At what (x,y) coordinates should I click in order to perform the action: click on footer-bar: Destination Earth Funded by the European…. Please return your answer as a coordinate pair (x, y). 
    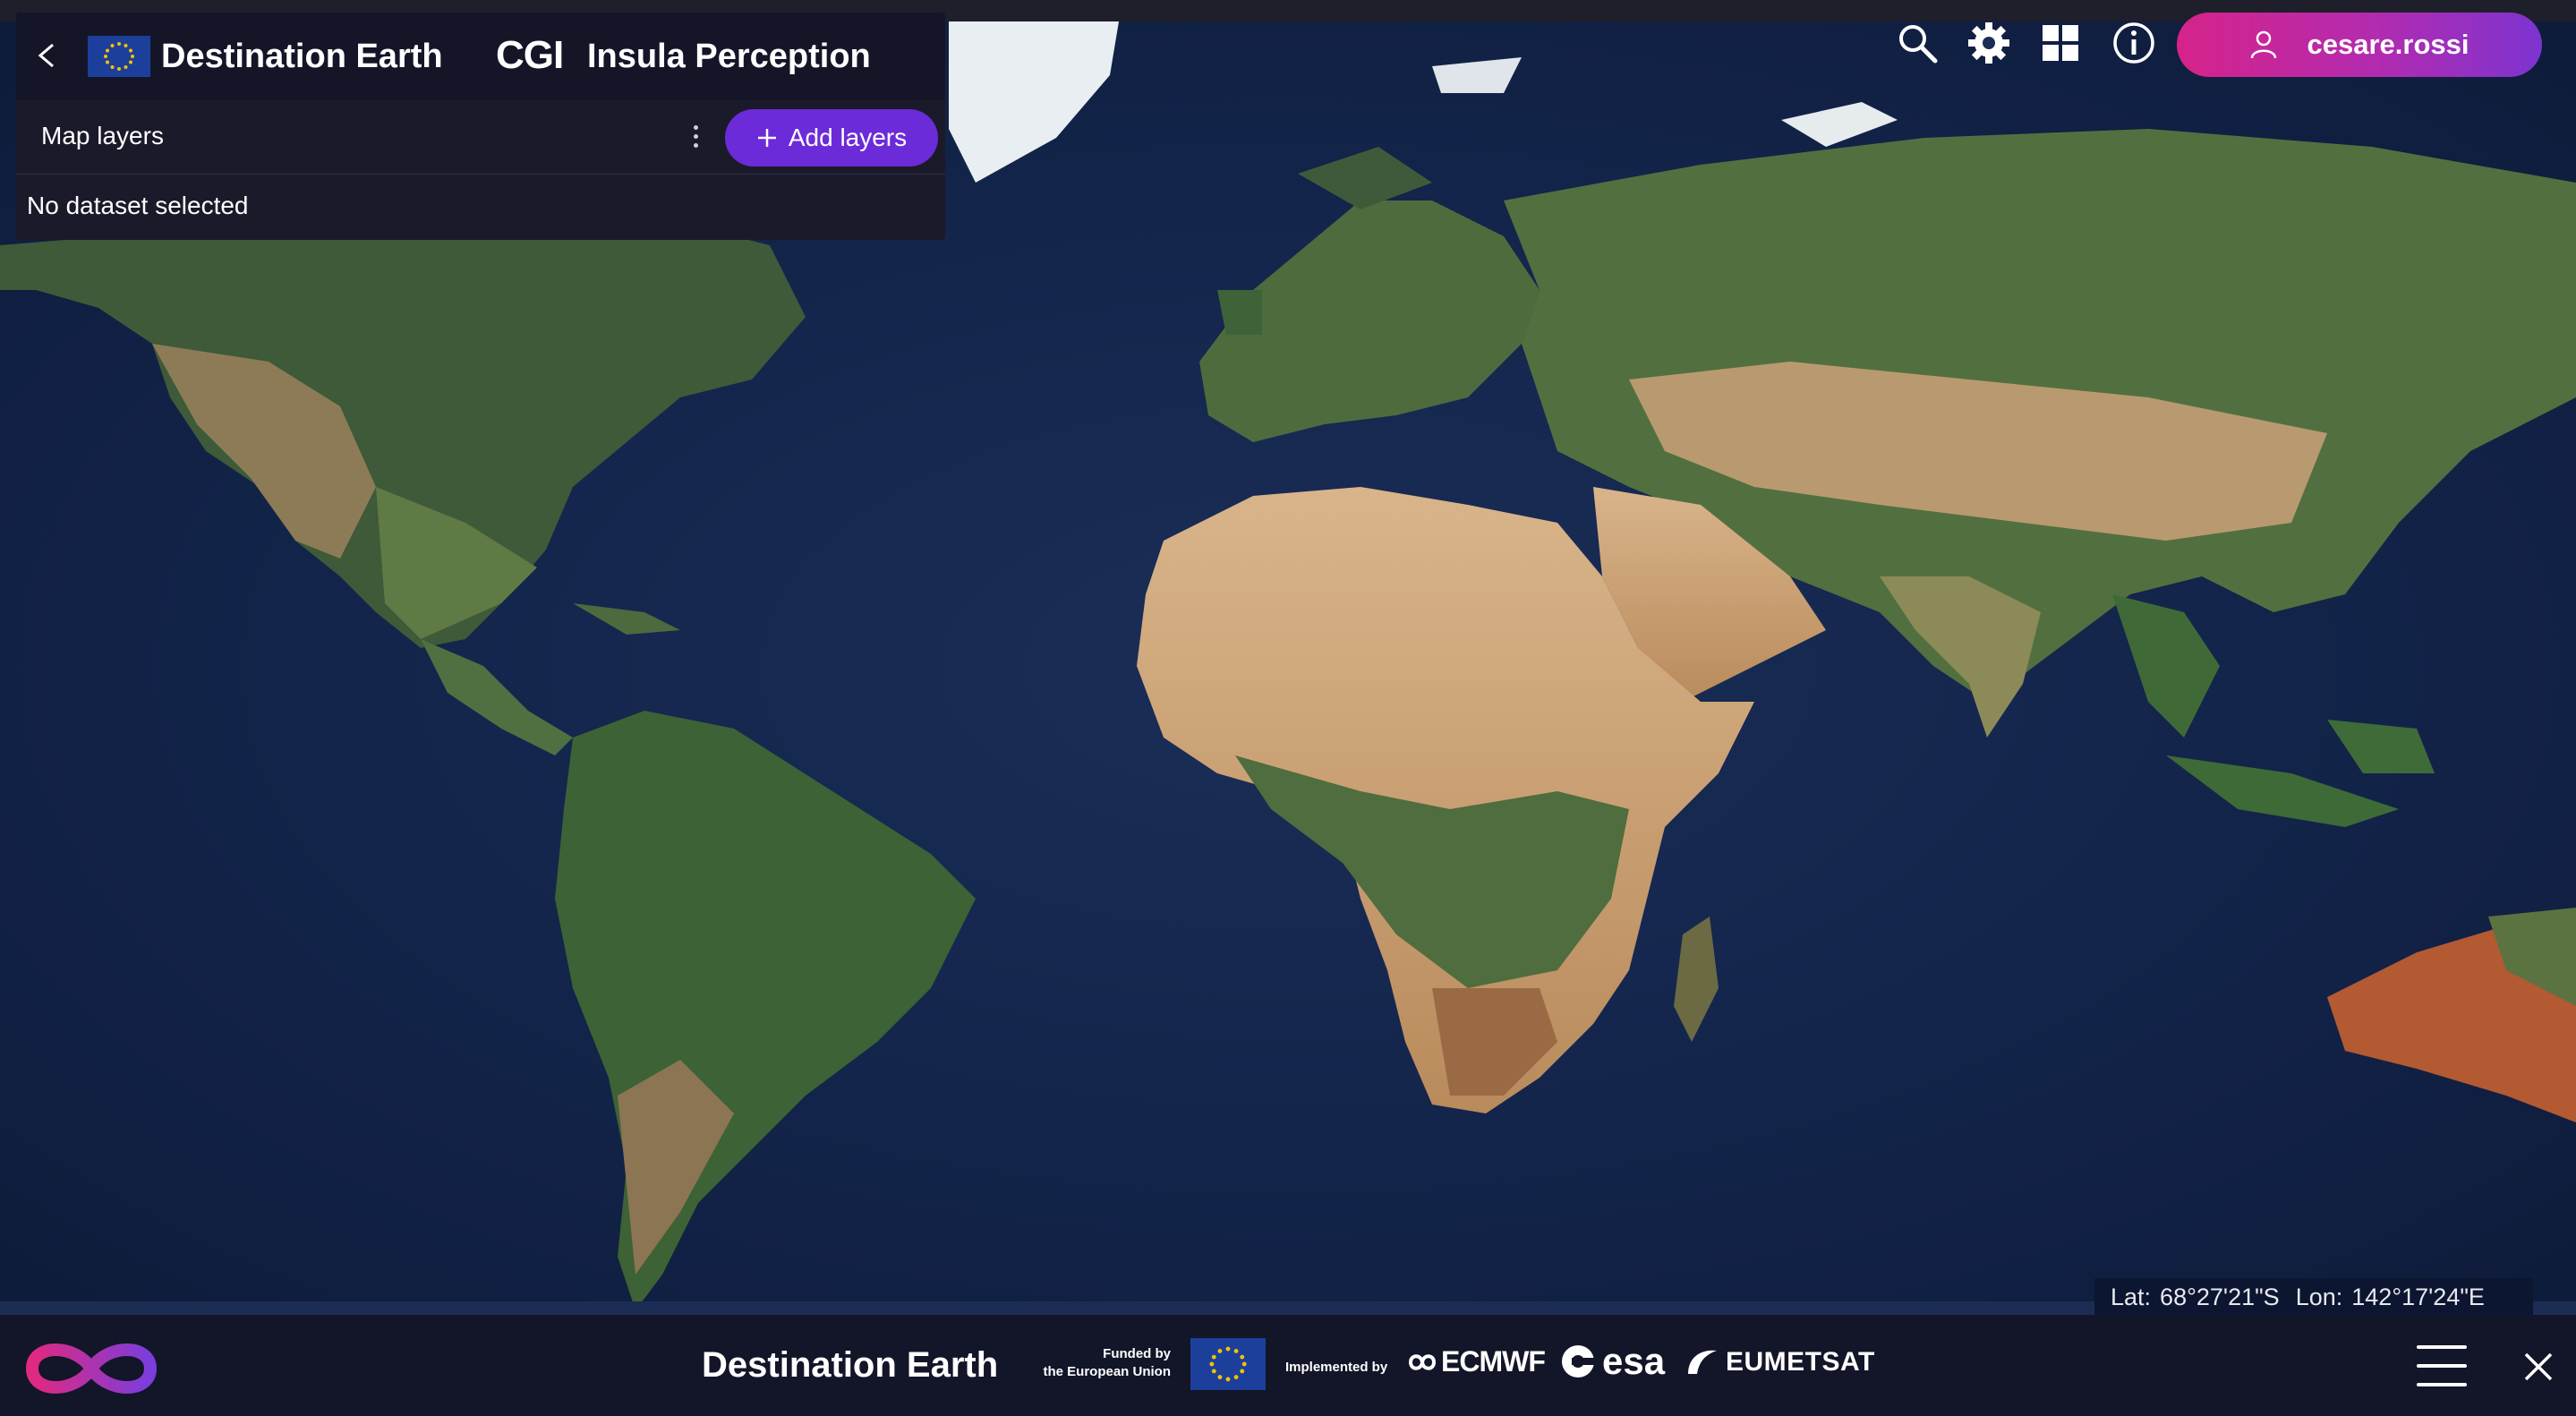
    Looking at the image, I should click on (1288, 1366).